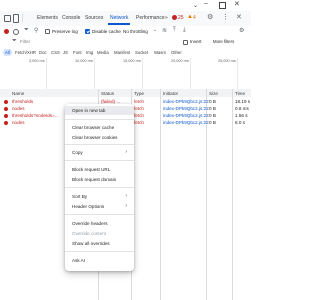 This screenshot has height=300, width=320. Describe the element at coordinates (89, 52) in the screenshot. I see `type-img: Img` at that location.